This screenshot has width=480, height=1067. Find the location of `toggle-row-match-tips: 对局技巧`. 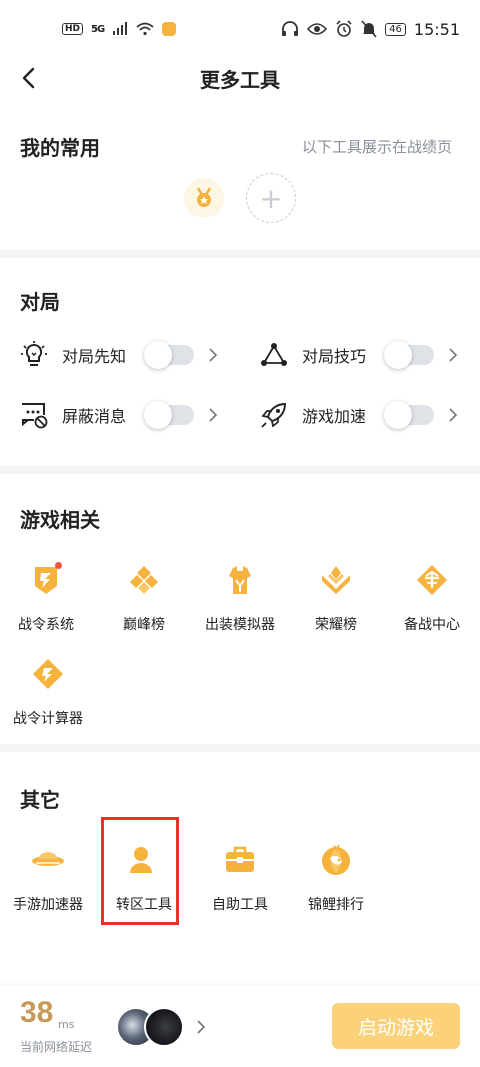

toggle-row-match-tips: 对局技巧 is located at coordinates (359, 355).